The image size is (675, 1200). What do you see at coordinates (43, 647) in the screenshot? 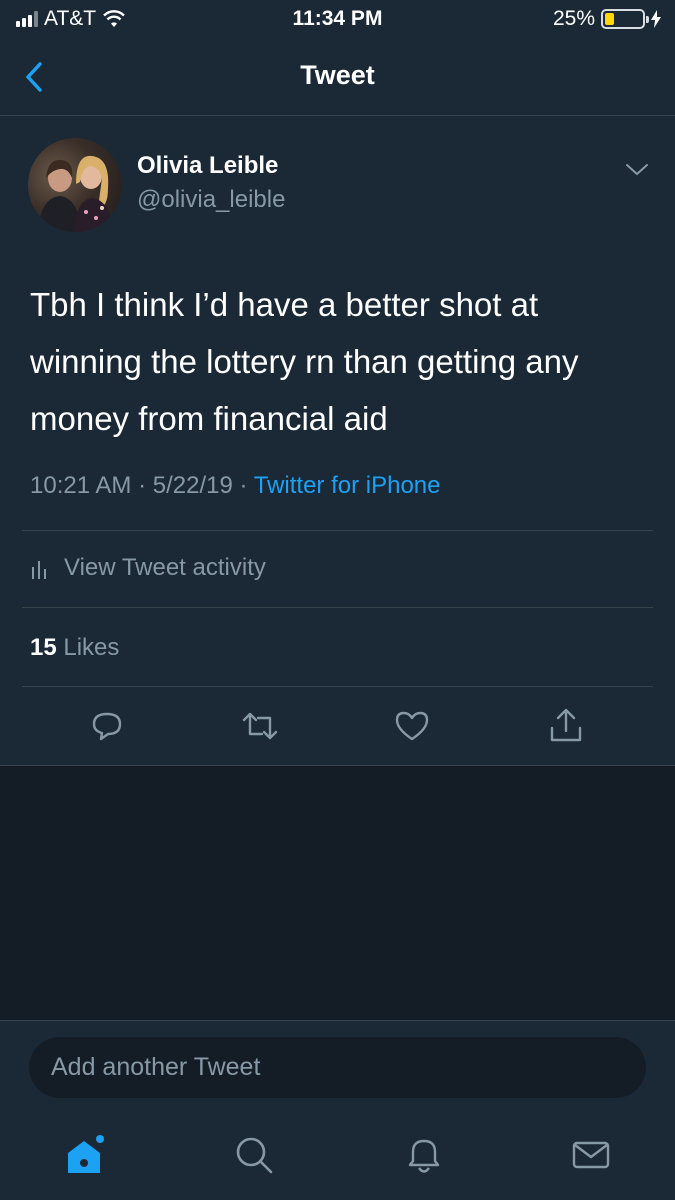
I see `likes-count: 15` at bounding box center [43, 647].